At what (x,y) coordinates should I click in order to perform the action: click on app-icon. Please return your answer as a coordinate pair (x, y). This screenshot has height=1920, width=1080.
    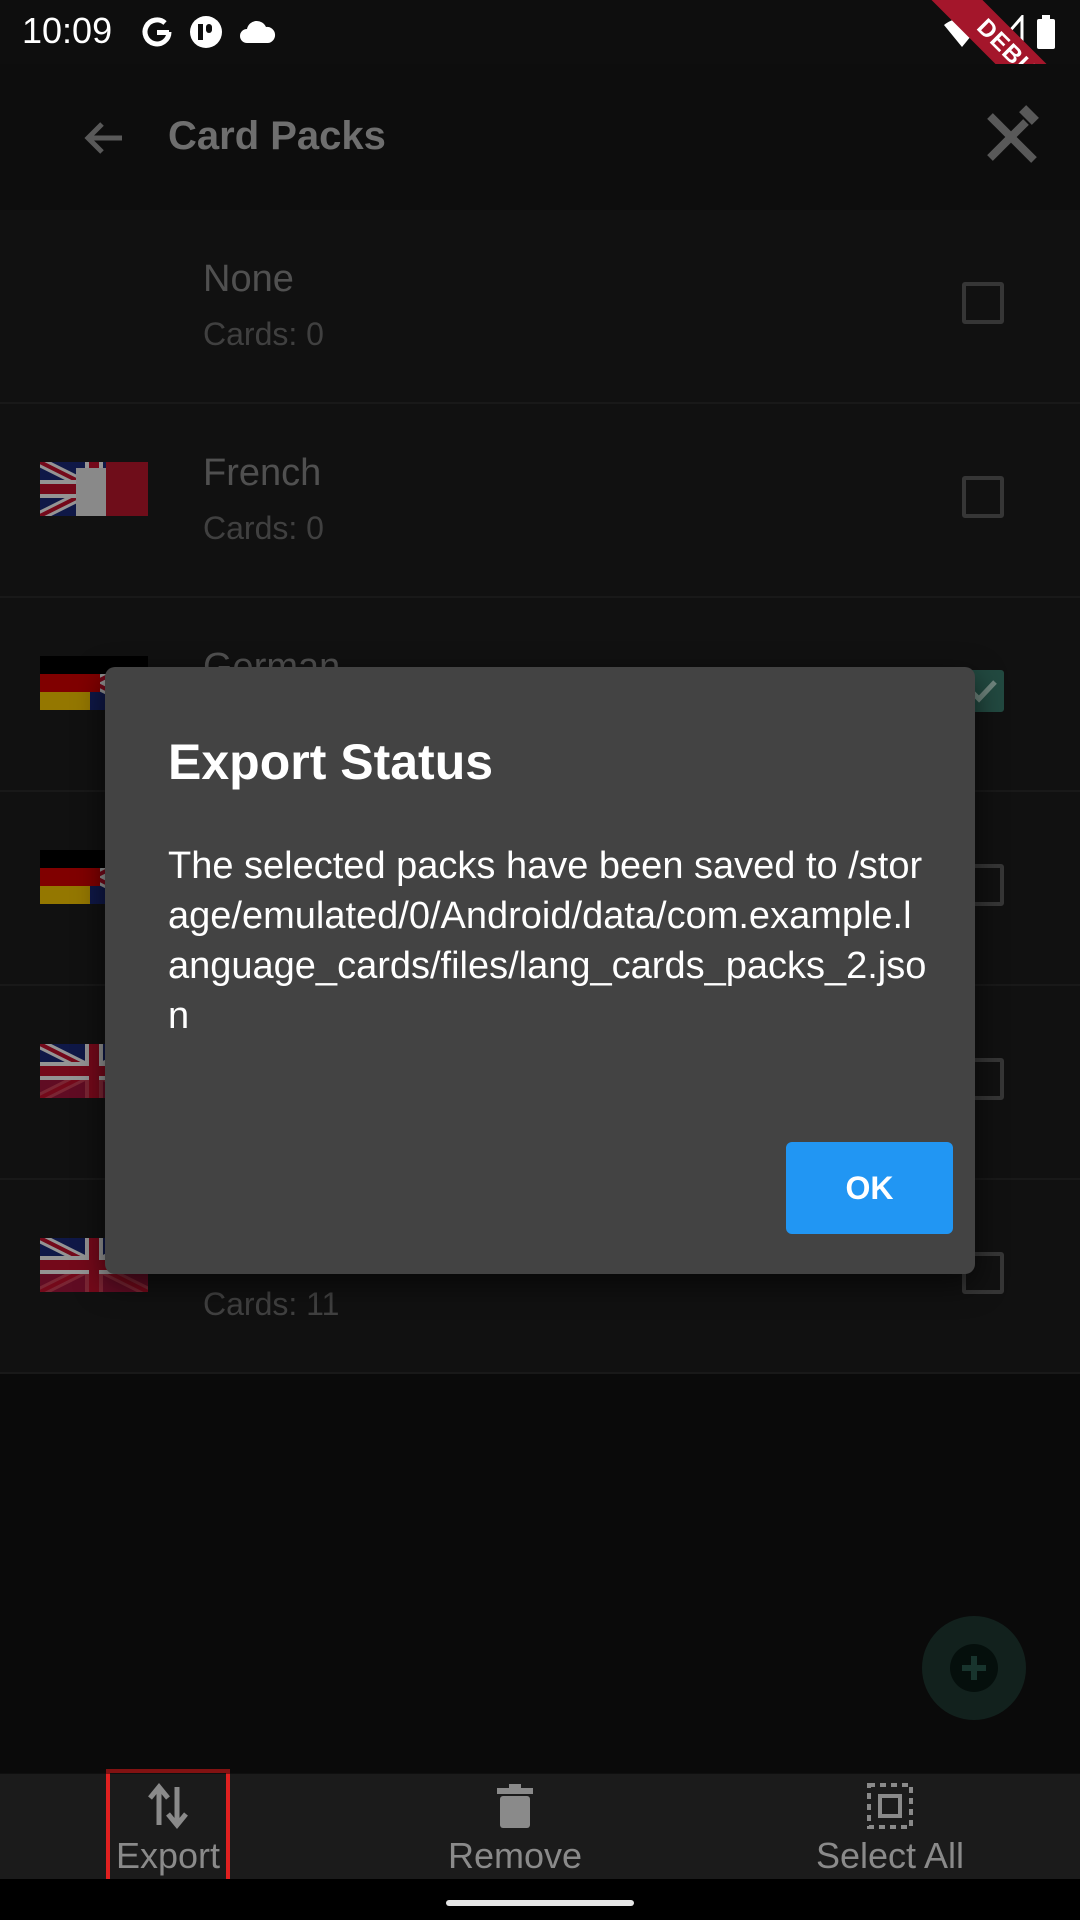
    Looking at the image, I should click on (206, 32).